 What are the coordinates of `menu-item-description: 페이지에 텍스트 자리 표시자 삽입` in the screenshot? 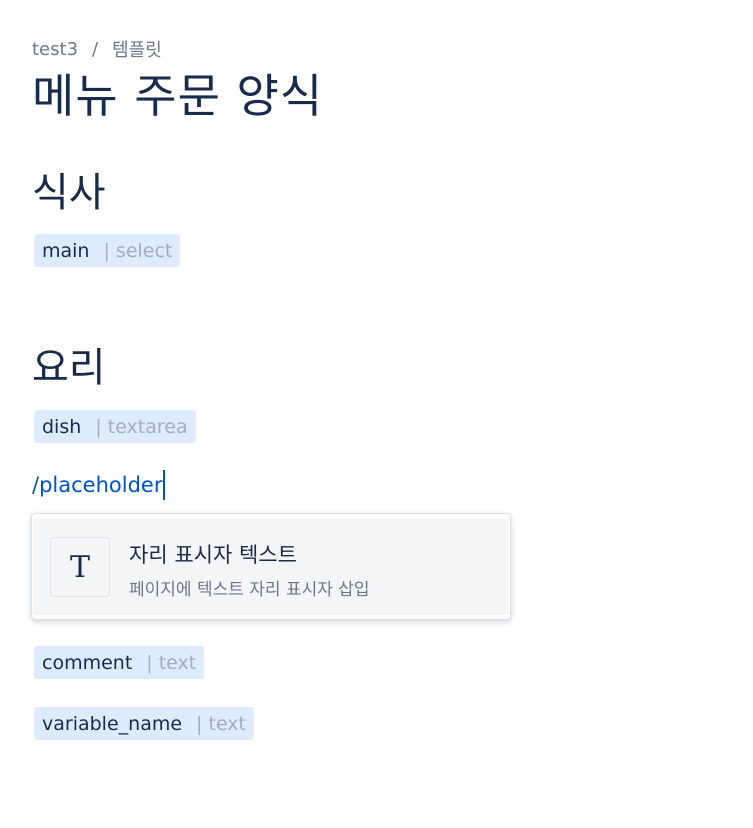 It's located at (249, 590).